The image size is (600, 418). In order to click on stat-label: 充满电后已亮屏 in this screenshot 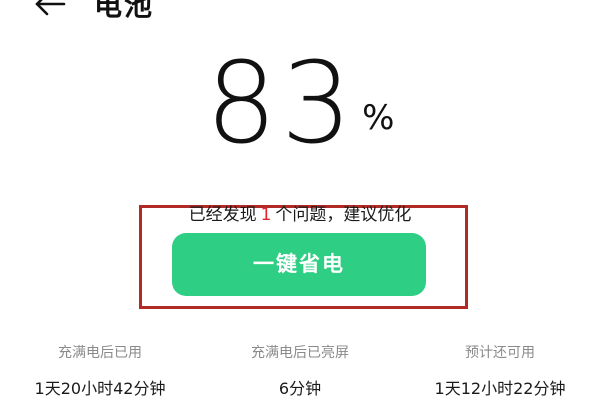, I will do `click(300, 353)`.